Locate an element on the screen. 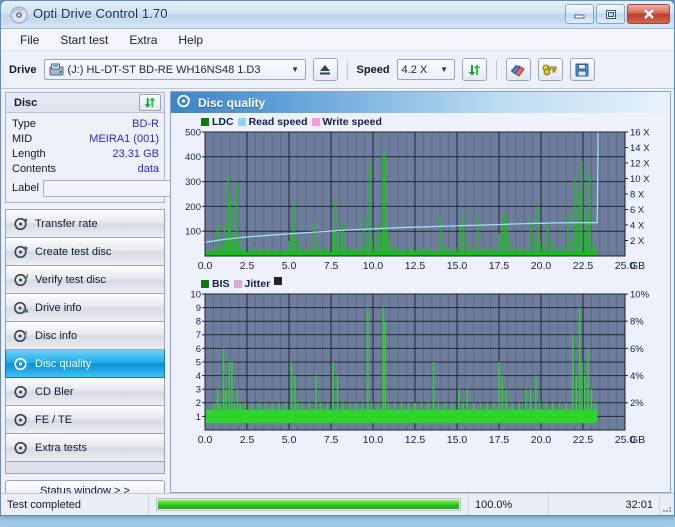 This screenshot has height=527, width=675. sidebar-item-label: Drive info is located at coordinates (58, 307).